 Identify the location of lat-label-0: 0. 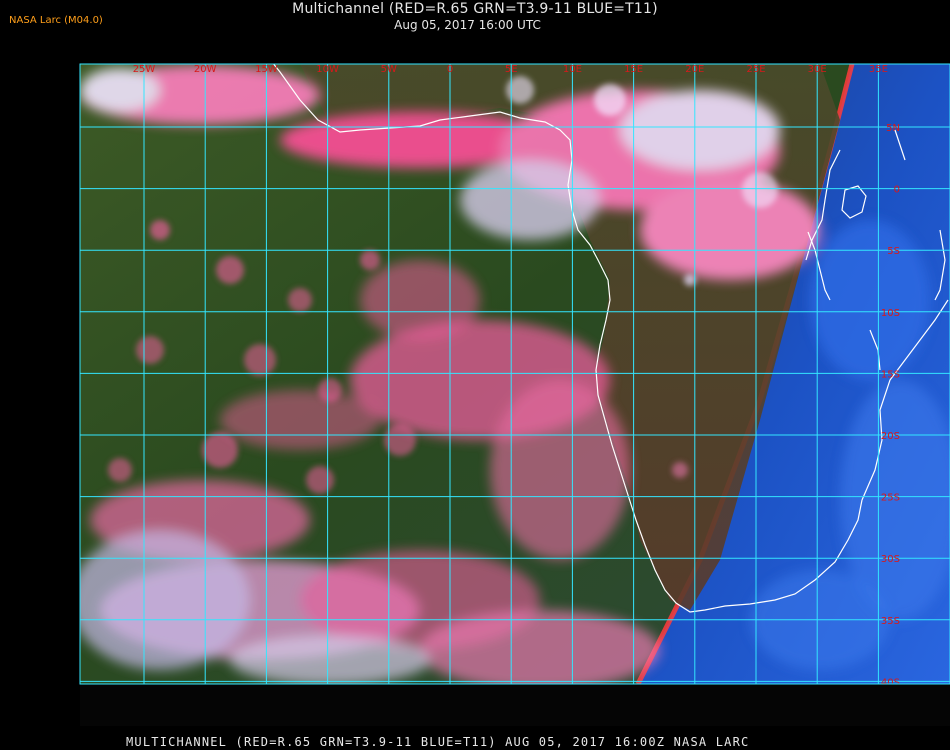
(897, 190).